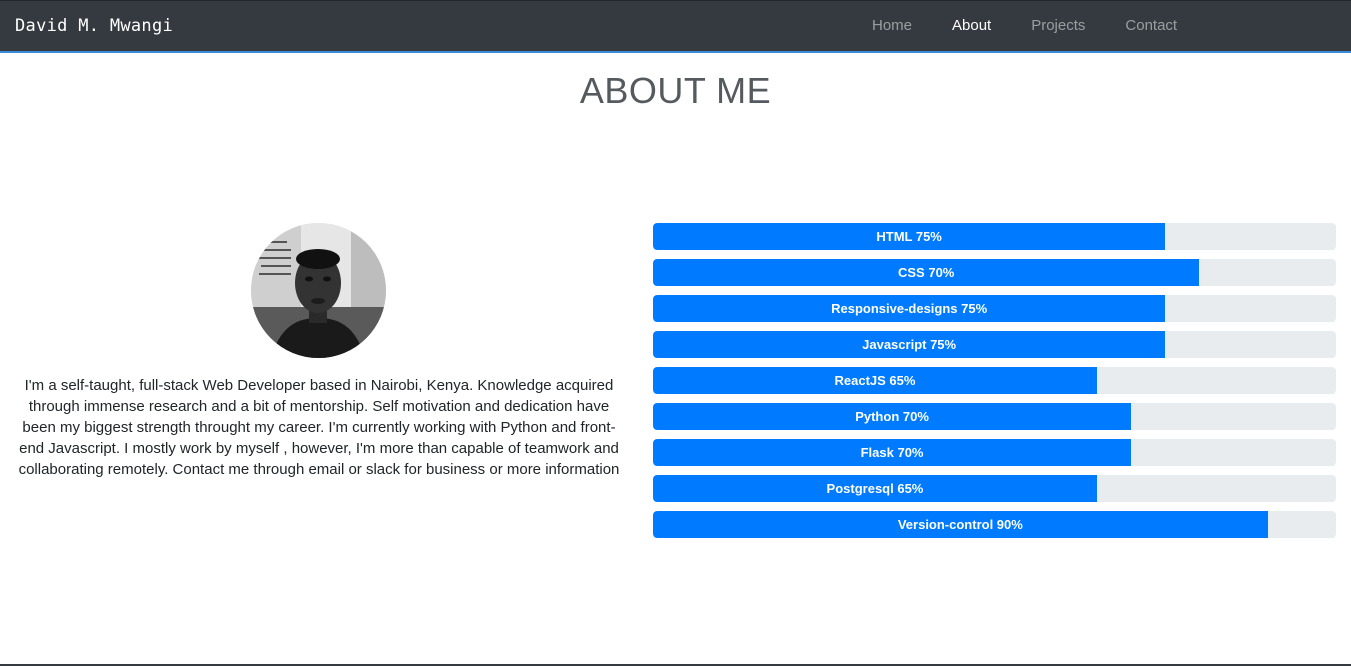 This screenshot has width=1351, height=666. I want to click on progress-track: HTML 75%, so click(994, 236).